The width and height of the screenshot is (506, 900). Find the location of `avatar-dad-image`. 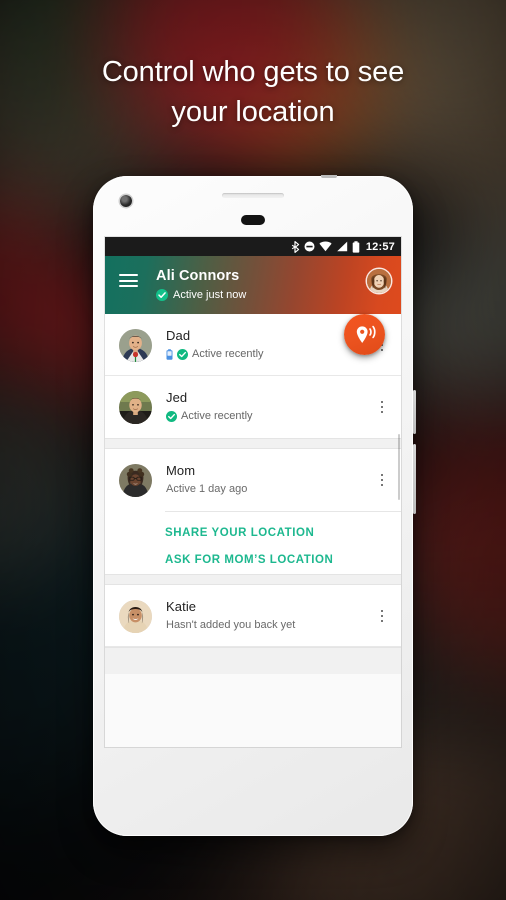

avatar-dad-image is located at coordinates (135, 345).